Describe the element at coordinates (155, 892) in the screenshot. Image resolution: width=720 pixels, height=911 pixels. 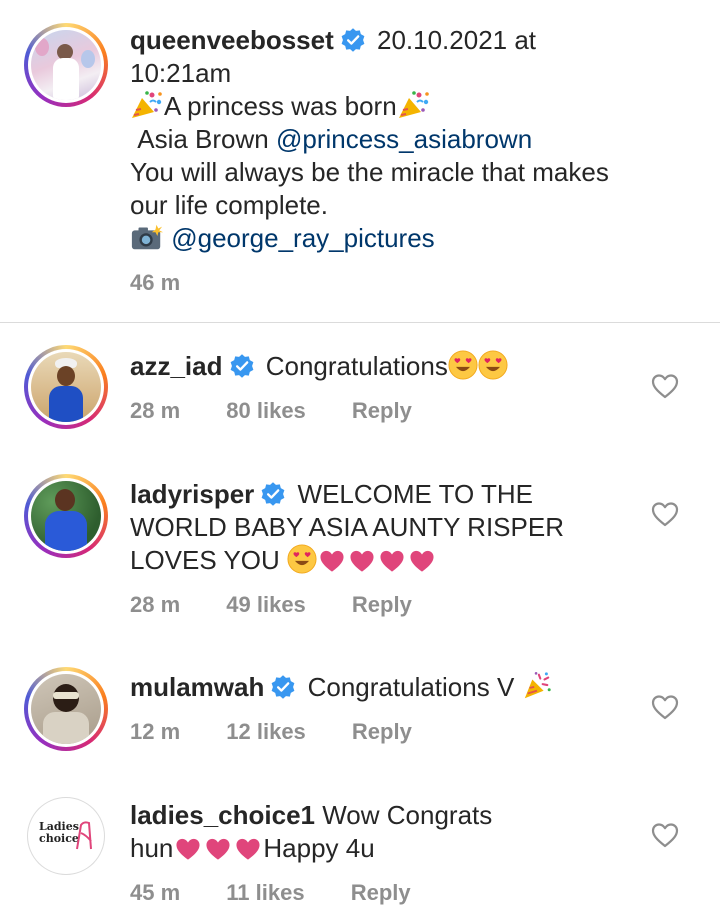
I see `comment-age: 45 m` at that location.